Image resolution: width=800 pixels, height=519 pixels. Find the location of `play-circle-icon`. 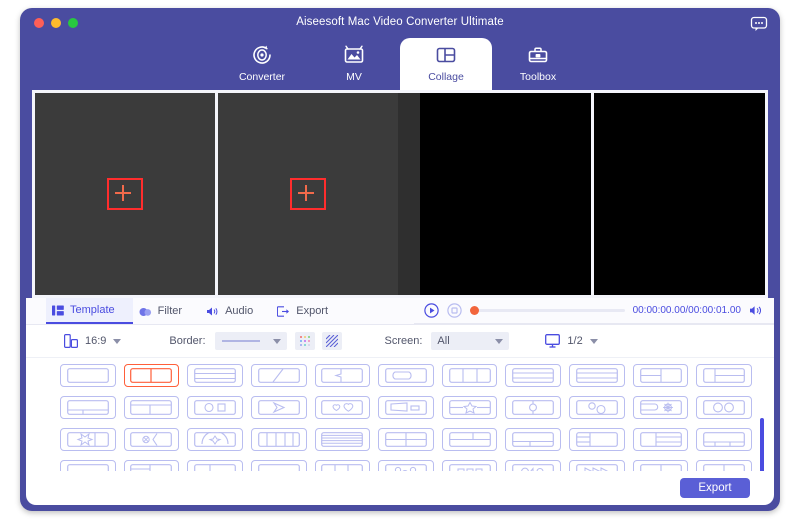

play-circle-icon is located at coordinates (431, 310).